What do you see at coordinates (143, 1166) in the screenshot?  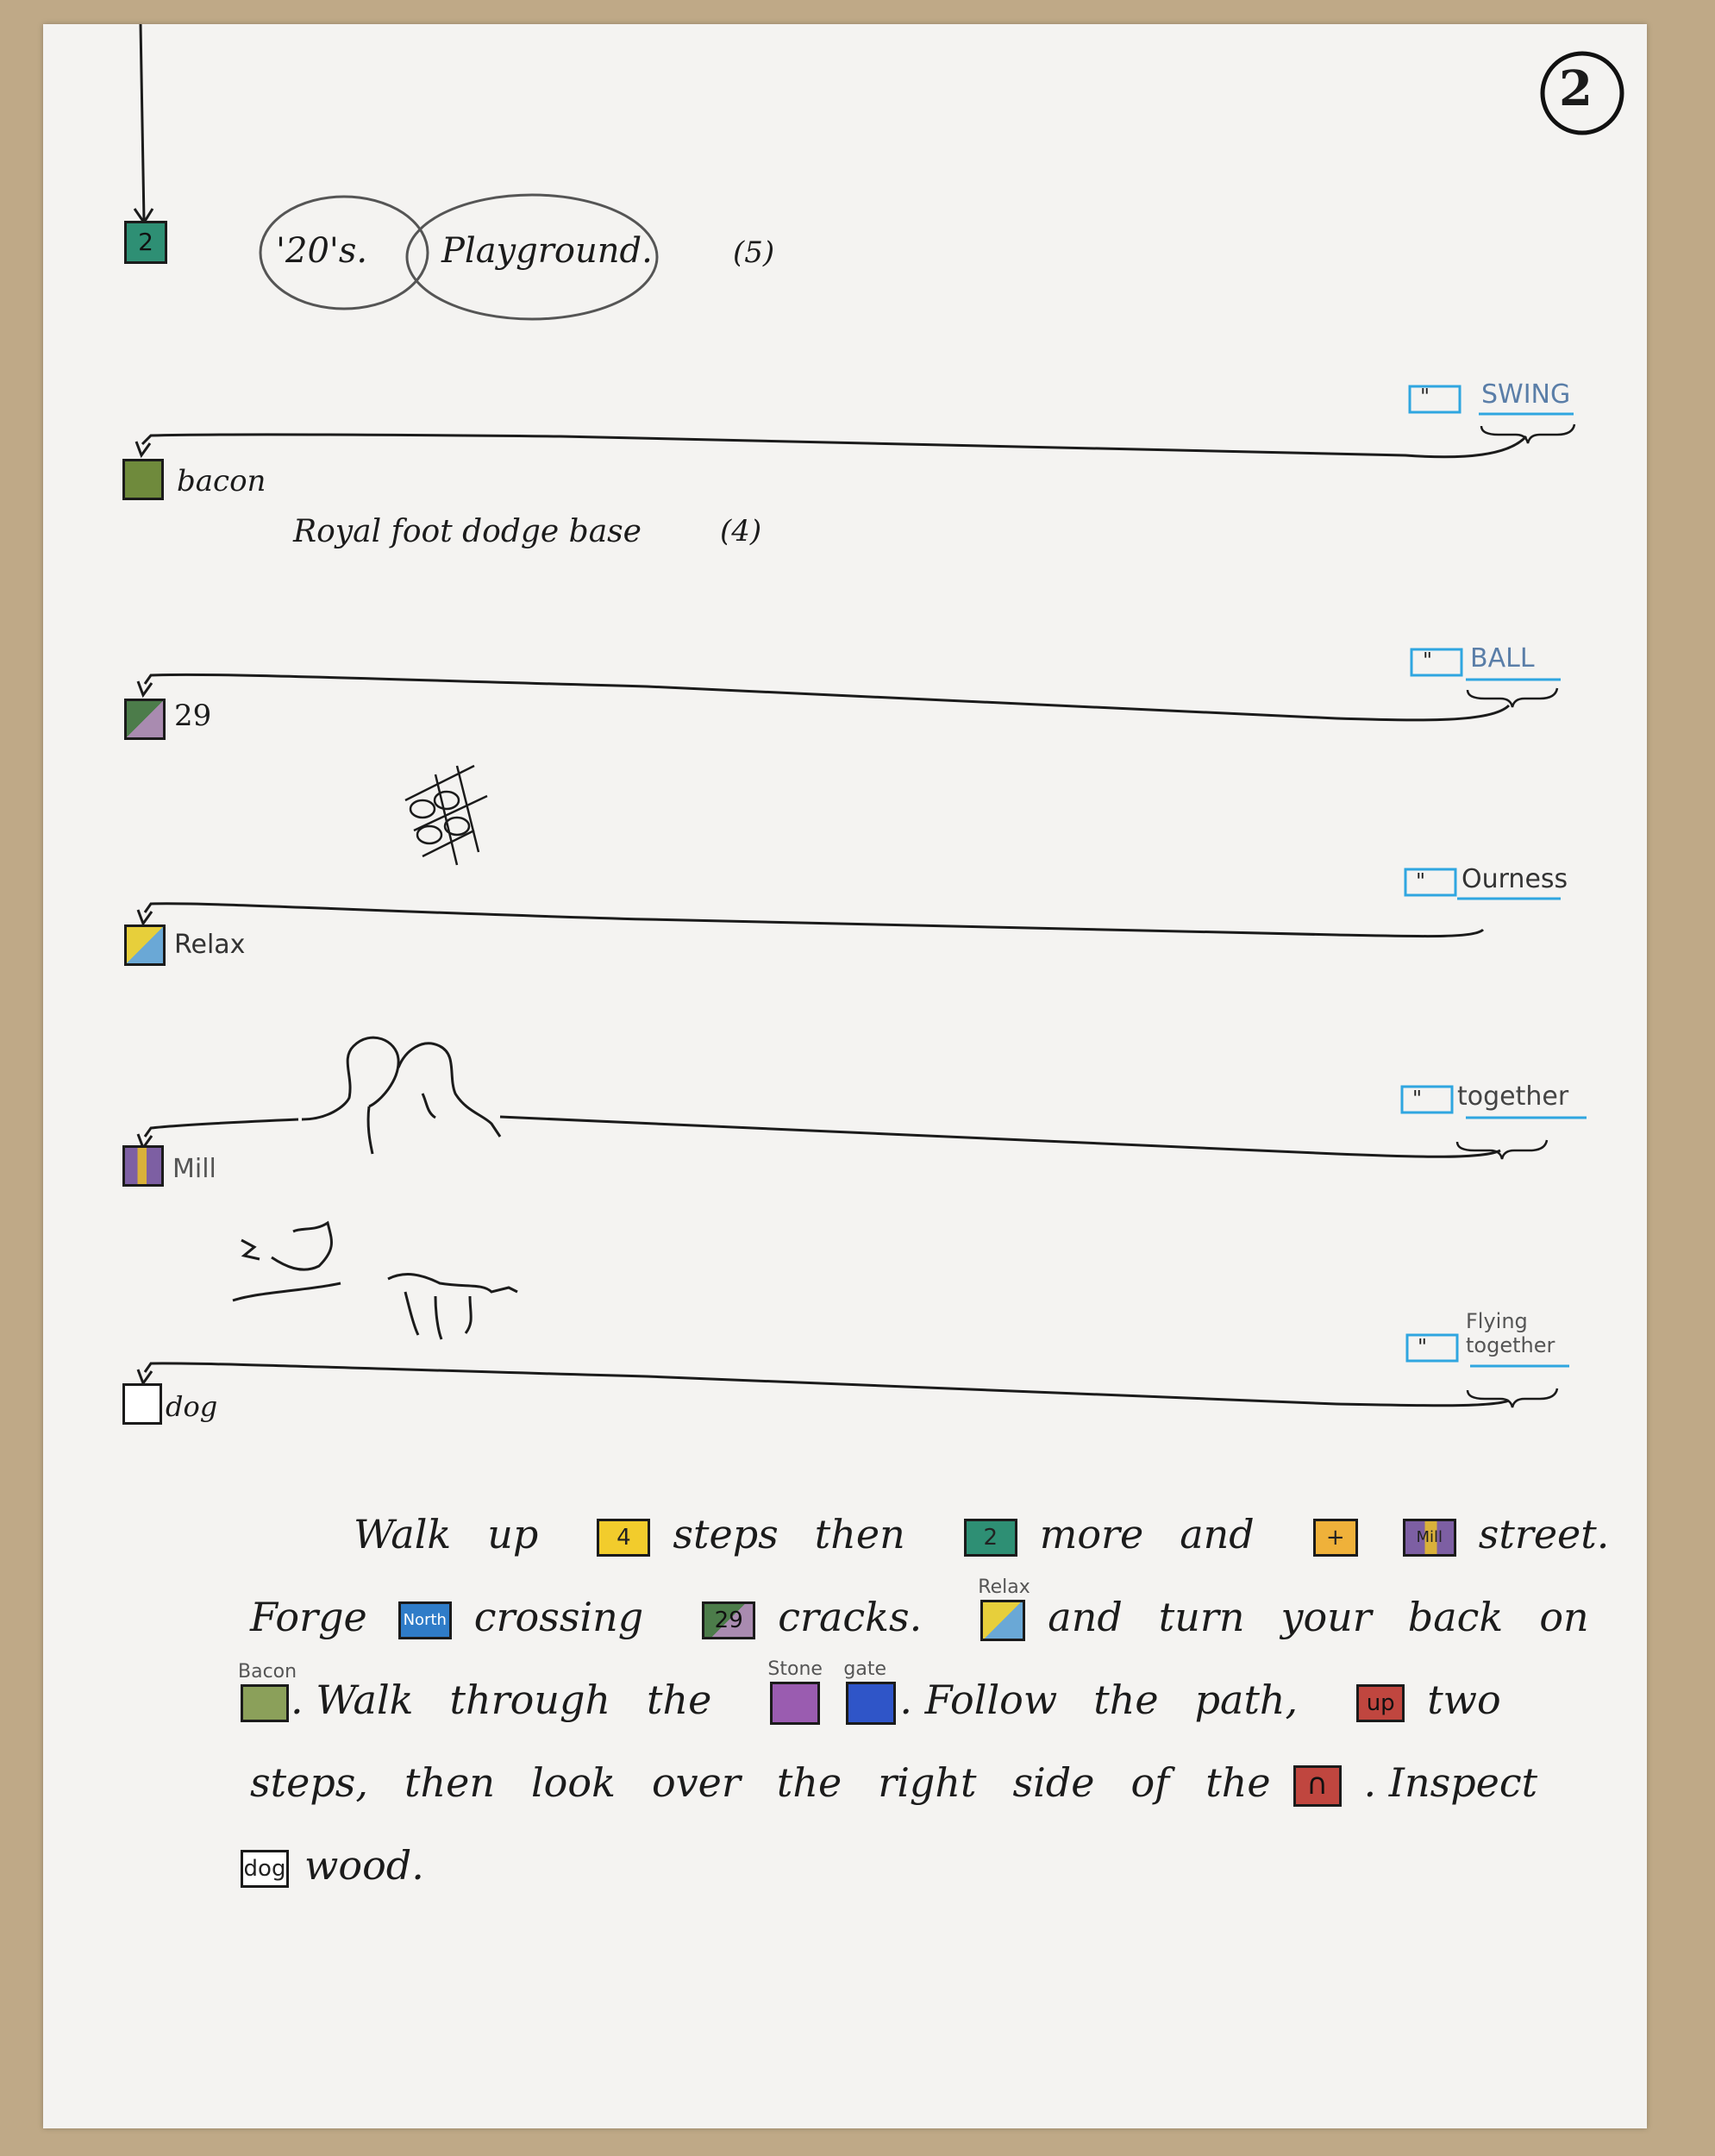 I see `square-mill` at bounding box center [143, 1166].